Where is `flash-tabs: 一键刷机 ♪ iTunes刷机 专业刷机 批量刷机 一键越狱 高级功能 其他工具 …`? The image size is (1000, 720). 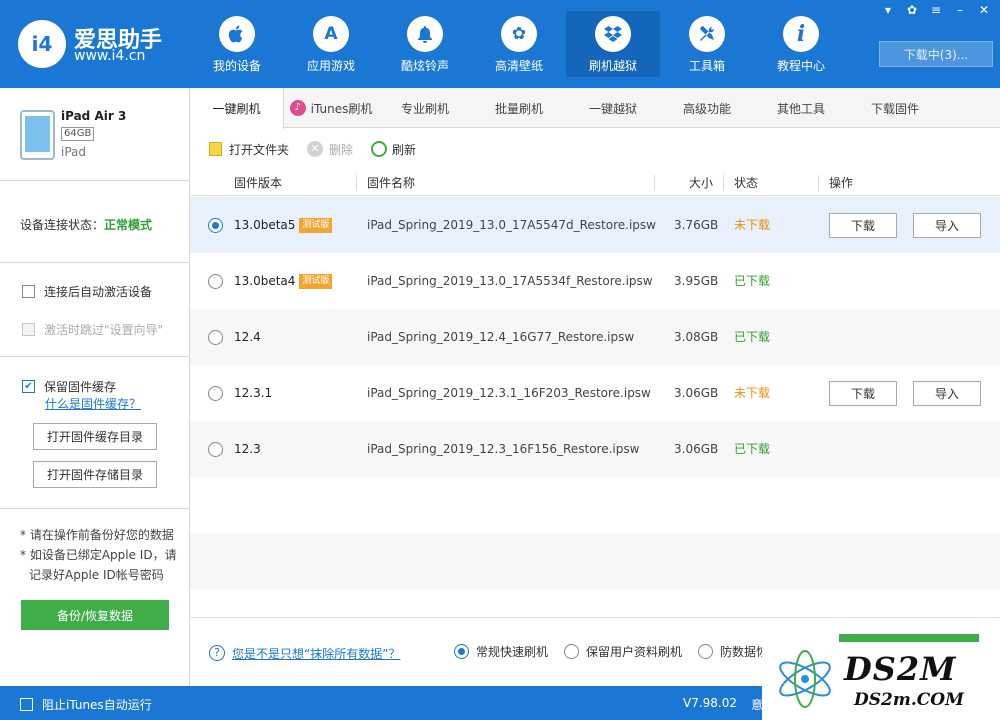 flash-tabs: 一键刷机 ♪ iTunes刷机 专业刷机 批量刷机 一键越狱 高级功能 其他工具 … is located at coordinates (595, 108).